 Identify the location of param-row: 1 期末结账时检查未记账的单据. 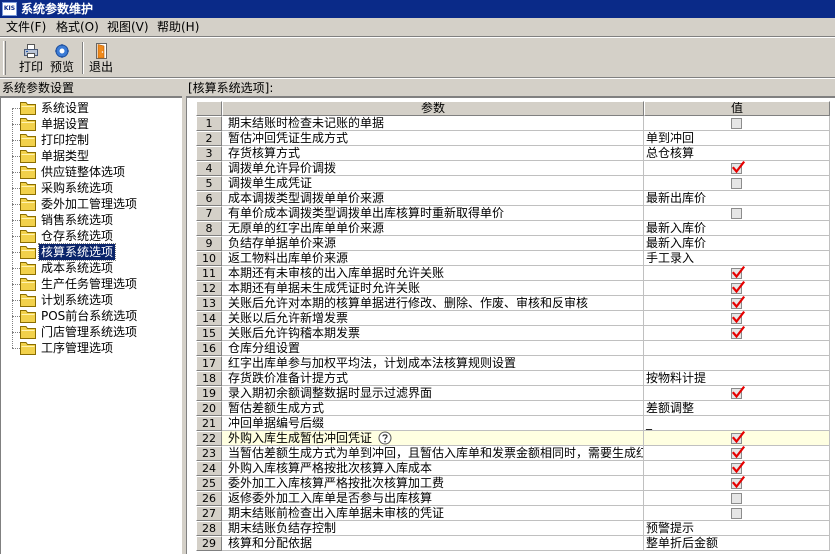
(513, 123).